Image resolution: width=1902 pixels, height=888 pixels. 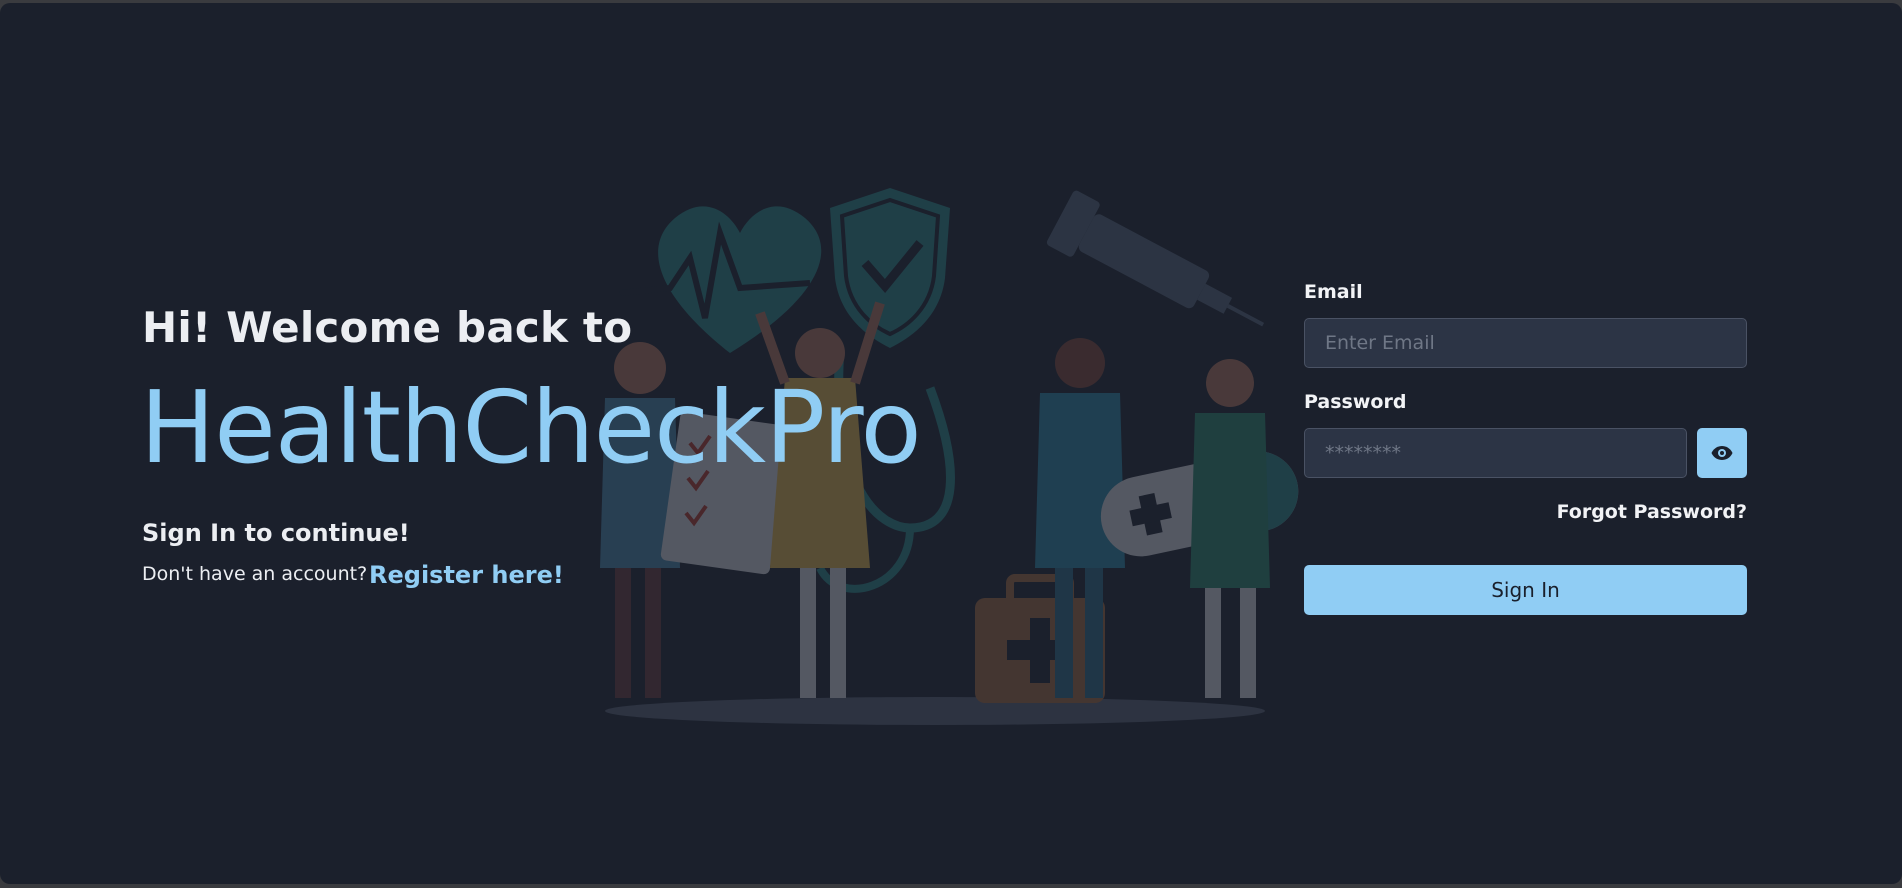 I want to click on welcome-heading: Hi! Welcome back to, so click(x=387, y=327).